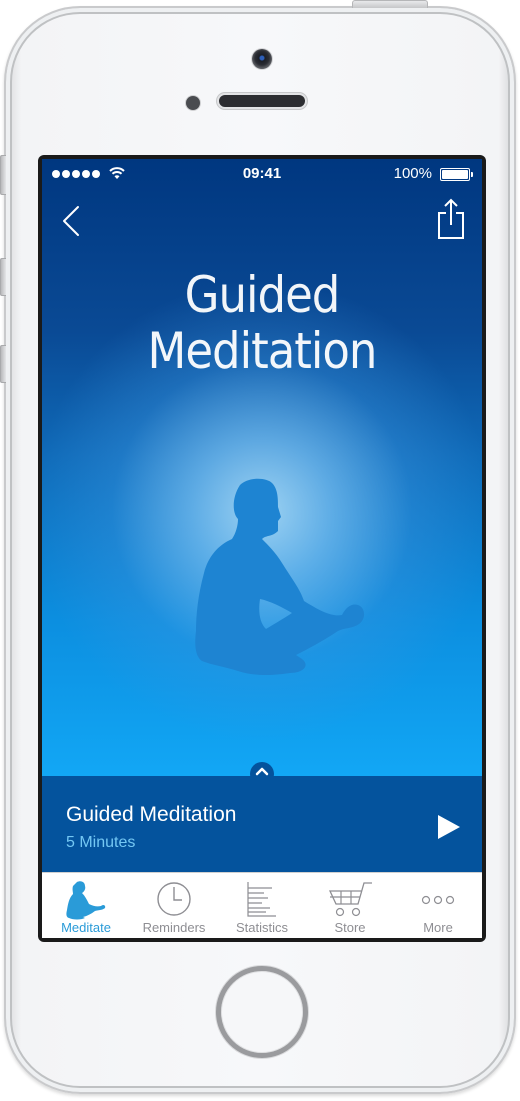 The width and height of the screenshot is (520, 1101). What do you see at coordinates (438, 905) in the screenshot?
I see `tab-more: More` at bounding box center [438, 905].